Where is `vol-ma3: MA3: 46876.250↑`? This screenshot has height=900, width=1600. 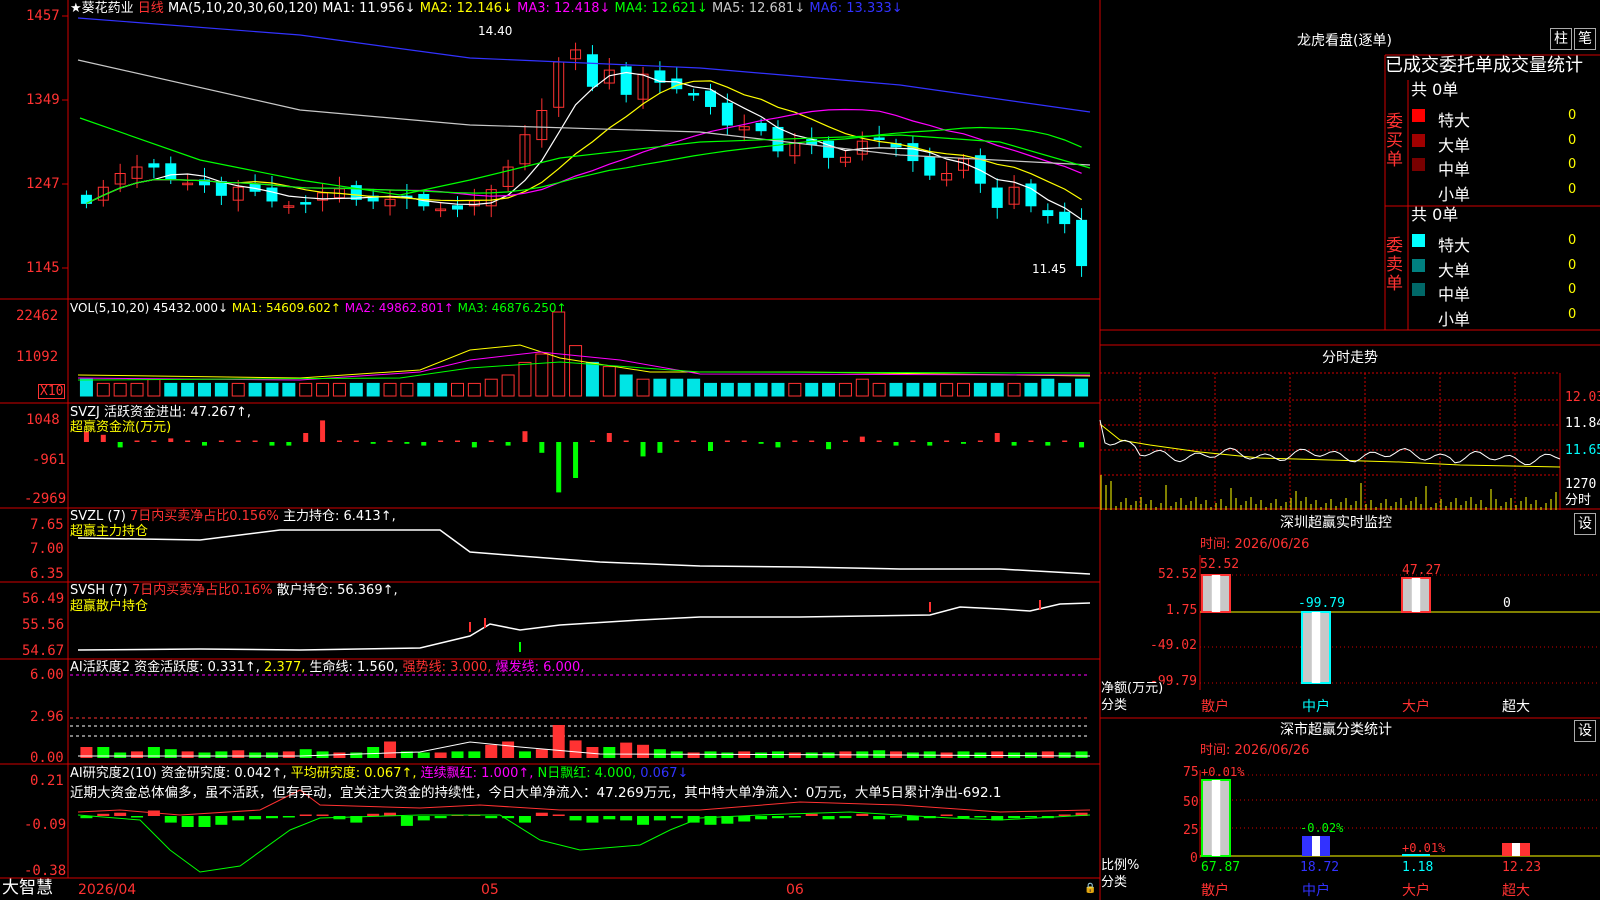
vol-ma3: MA3: 46876.250↑ is located at coordinates (512, 308).